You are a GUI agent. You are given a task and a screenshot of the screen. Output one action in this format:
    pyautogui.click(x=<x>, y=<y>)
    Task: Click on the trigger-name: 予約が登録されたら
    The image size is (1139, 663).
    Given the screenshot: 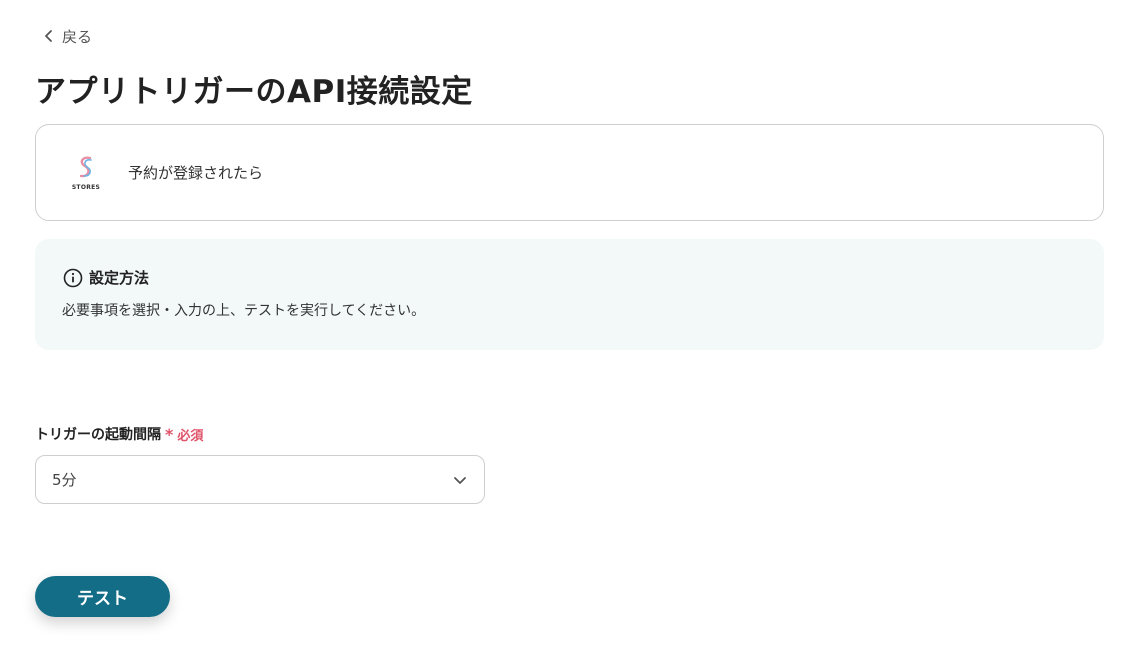 What is the action you would take?
    pyautogui.click(x=196, y=173)
    